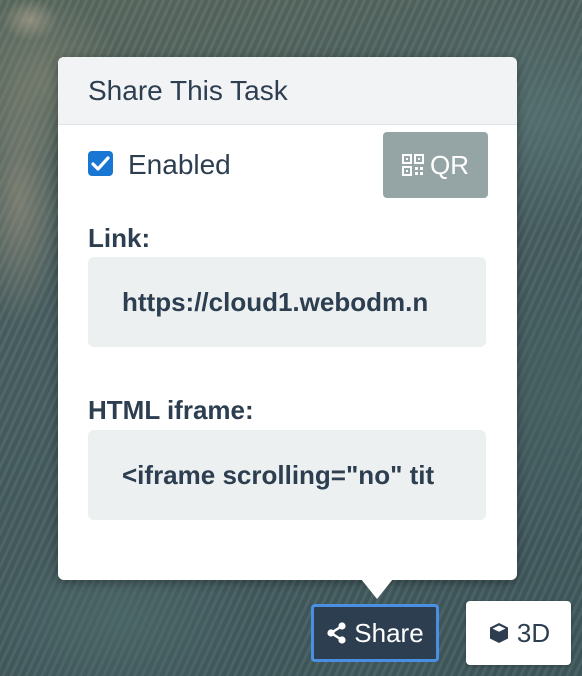 This screenshot has height=676, width=582. Describe the element at coordinates (498, 633) in the screenshot. I see `cube-icon` at that location.